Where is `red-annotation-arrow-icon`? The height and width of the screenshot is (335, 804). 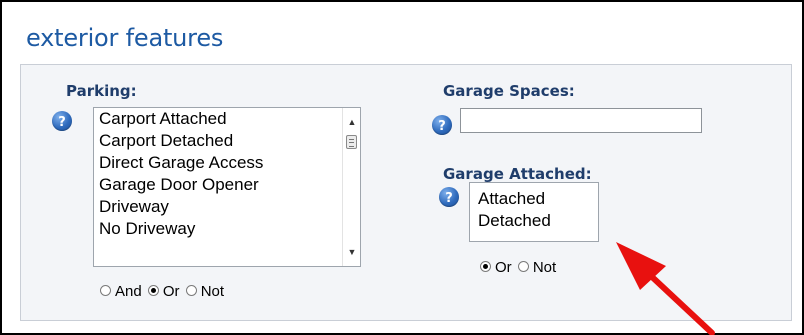 red-annotation-arrow-icon is located at coordinates (665, 288).